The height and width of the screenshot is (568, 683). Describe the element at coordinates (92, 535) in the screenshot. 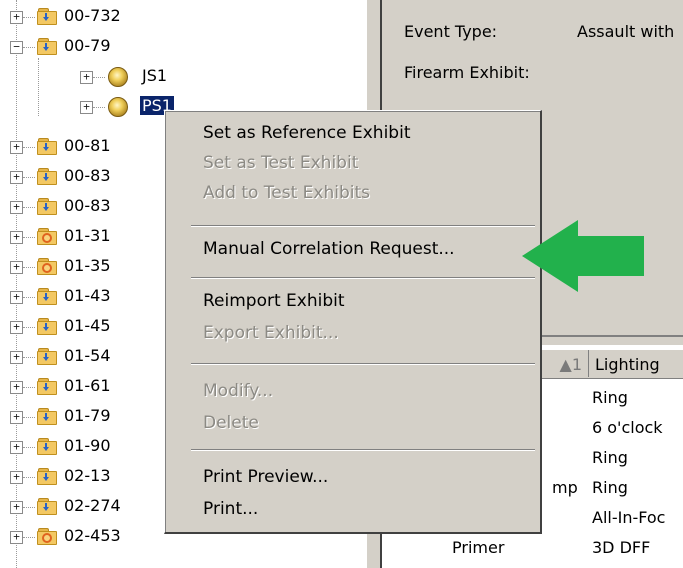

I see `tree-item-label: 02-453` at that location.